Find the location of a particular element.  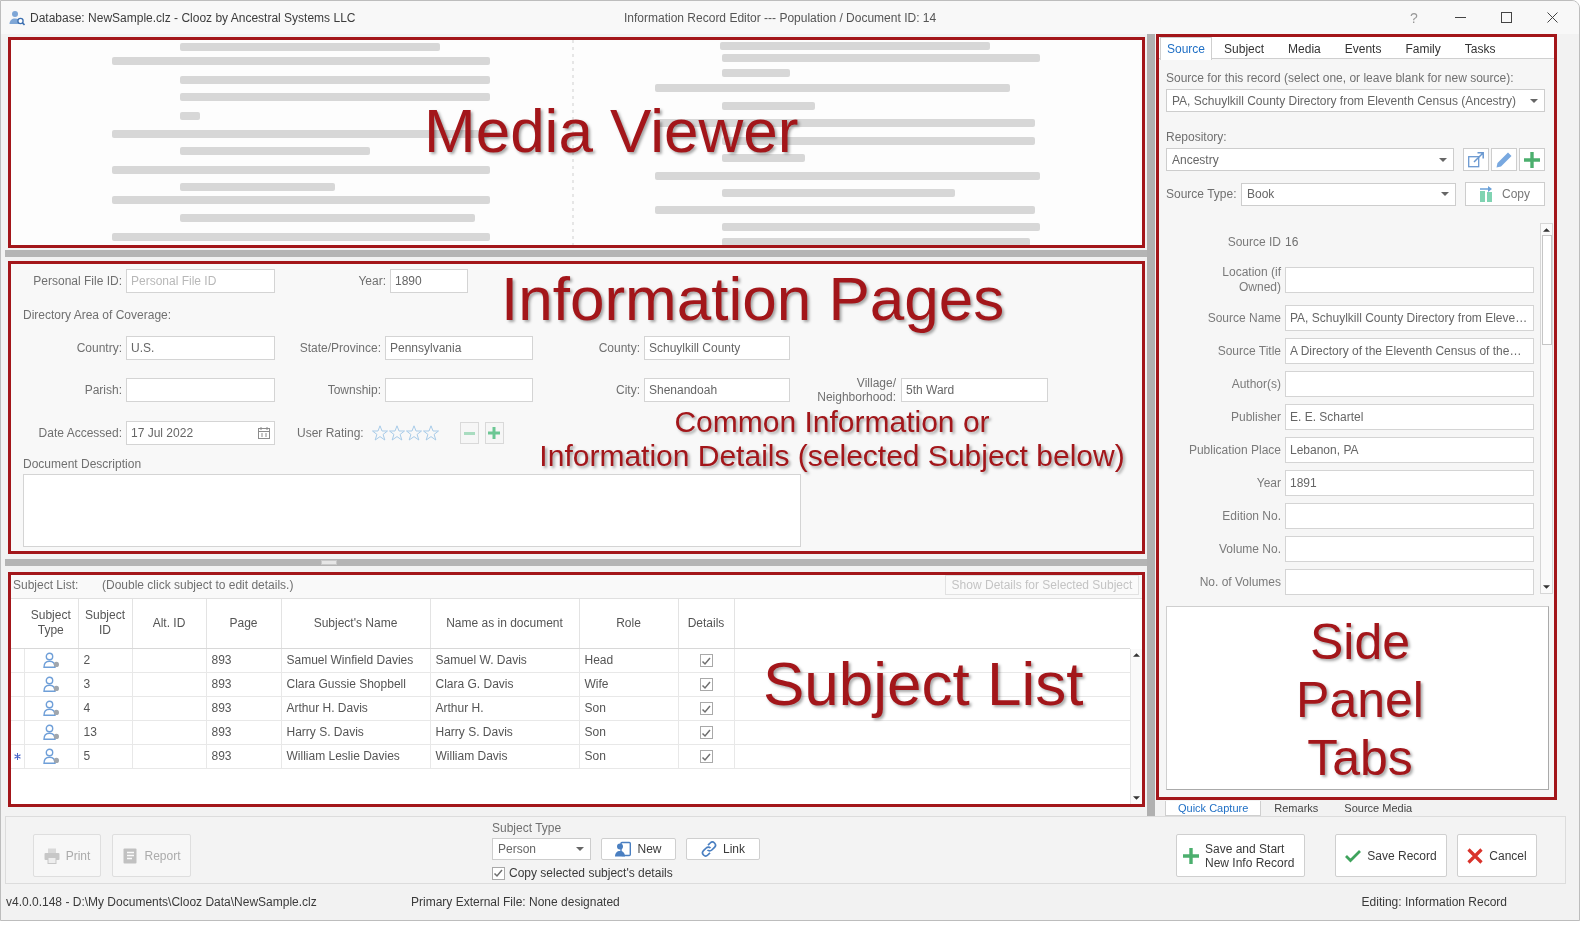

text-area is located at coordinates (1357, 698).